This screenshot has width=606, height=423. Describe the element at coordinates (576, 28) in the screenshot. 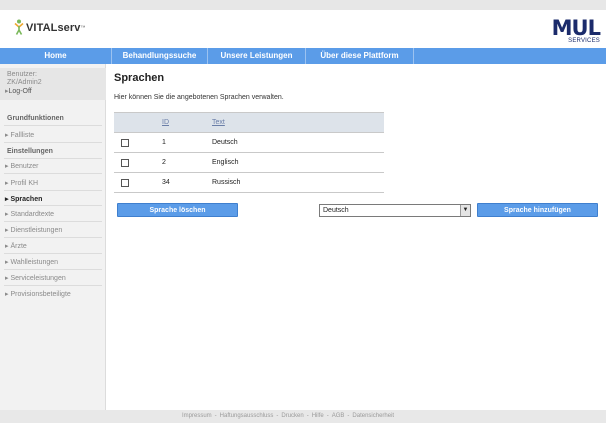

I see `mul-logo-word: MUL` at that location.